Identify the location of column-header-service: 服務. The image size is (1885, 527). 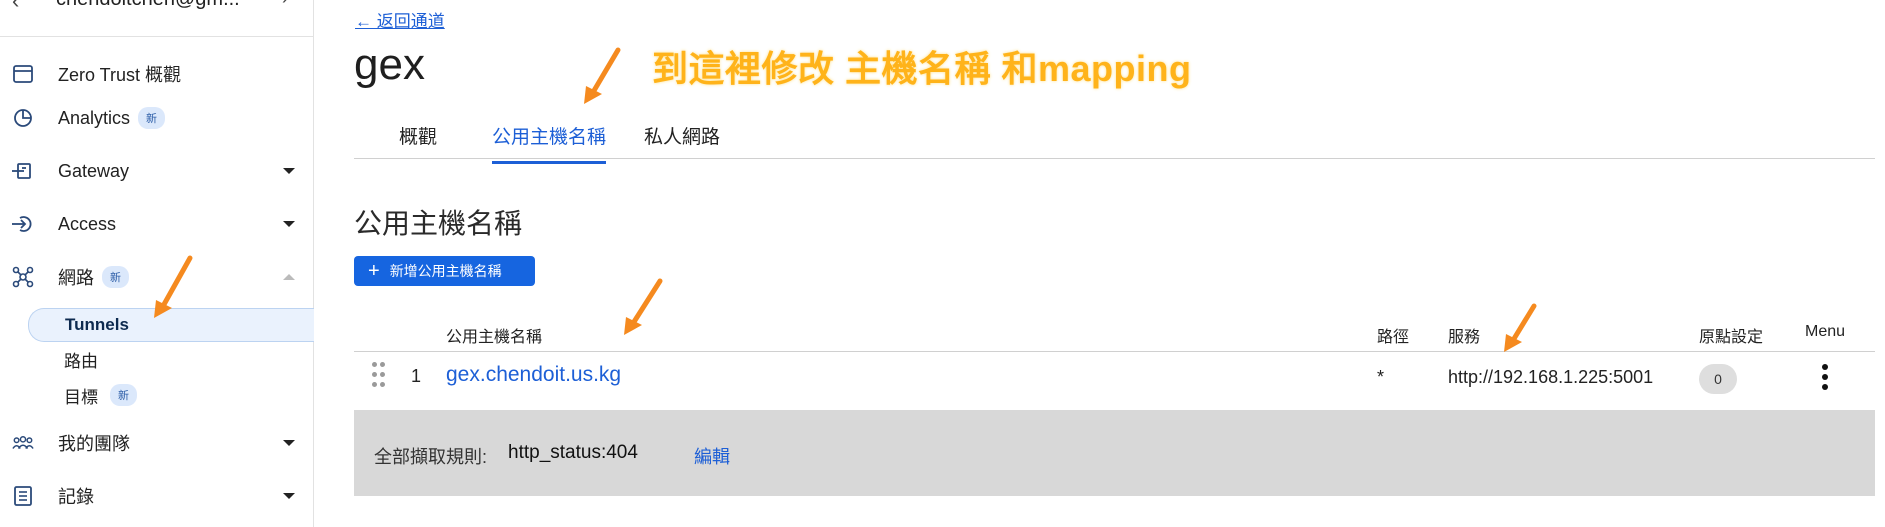
(1464, 335).